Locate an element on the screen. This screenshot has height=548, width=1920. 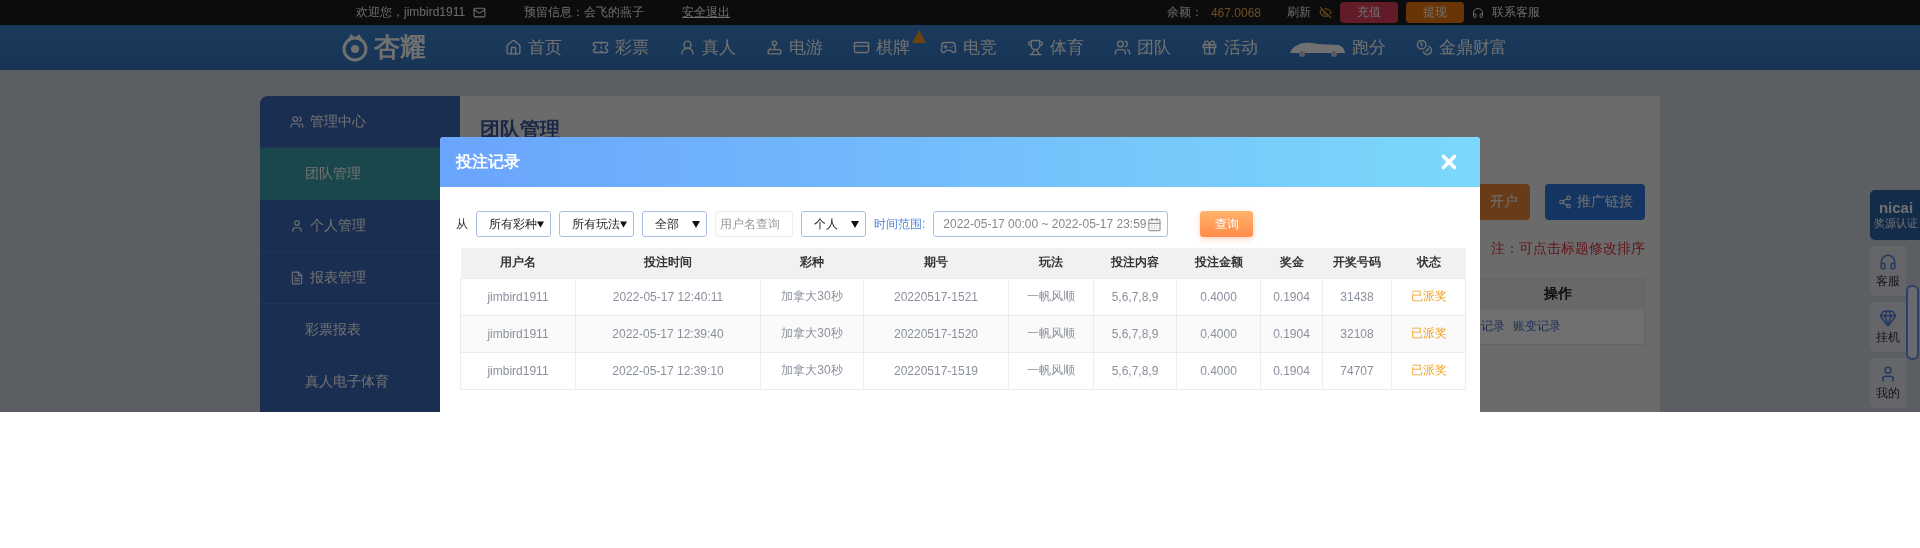
column-header: 投注金额 is located at coordinates (1218, 263).